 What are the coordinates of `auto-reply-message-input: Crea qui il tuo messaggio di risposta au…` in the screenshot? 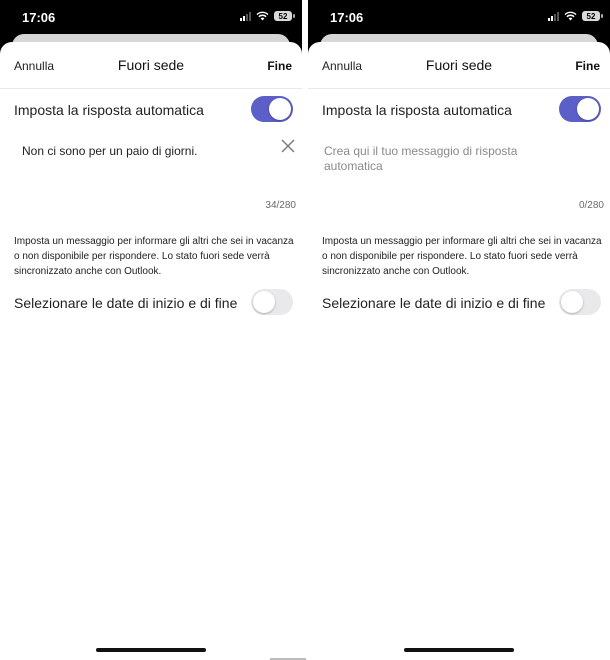 It's located at (439, 159).